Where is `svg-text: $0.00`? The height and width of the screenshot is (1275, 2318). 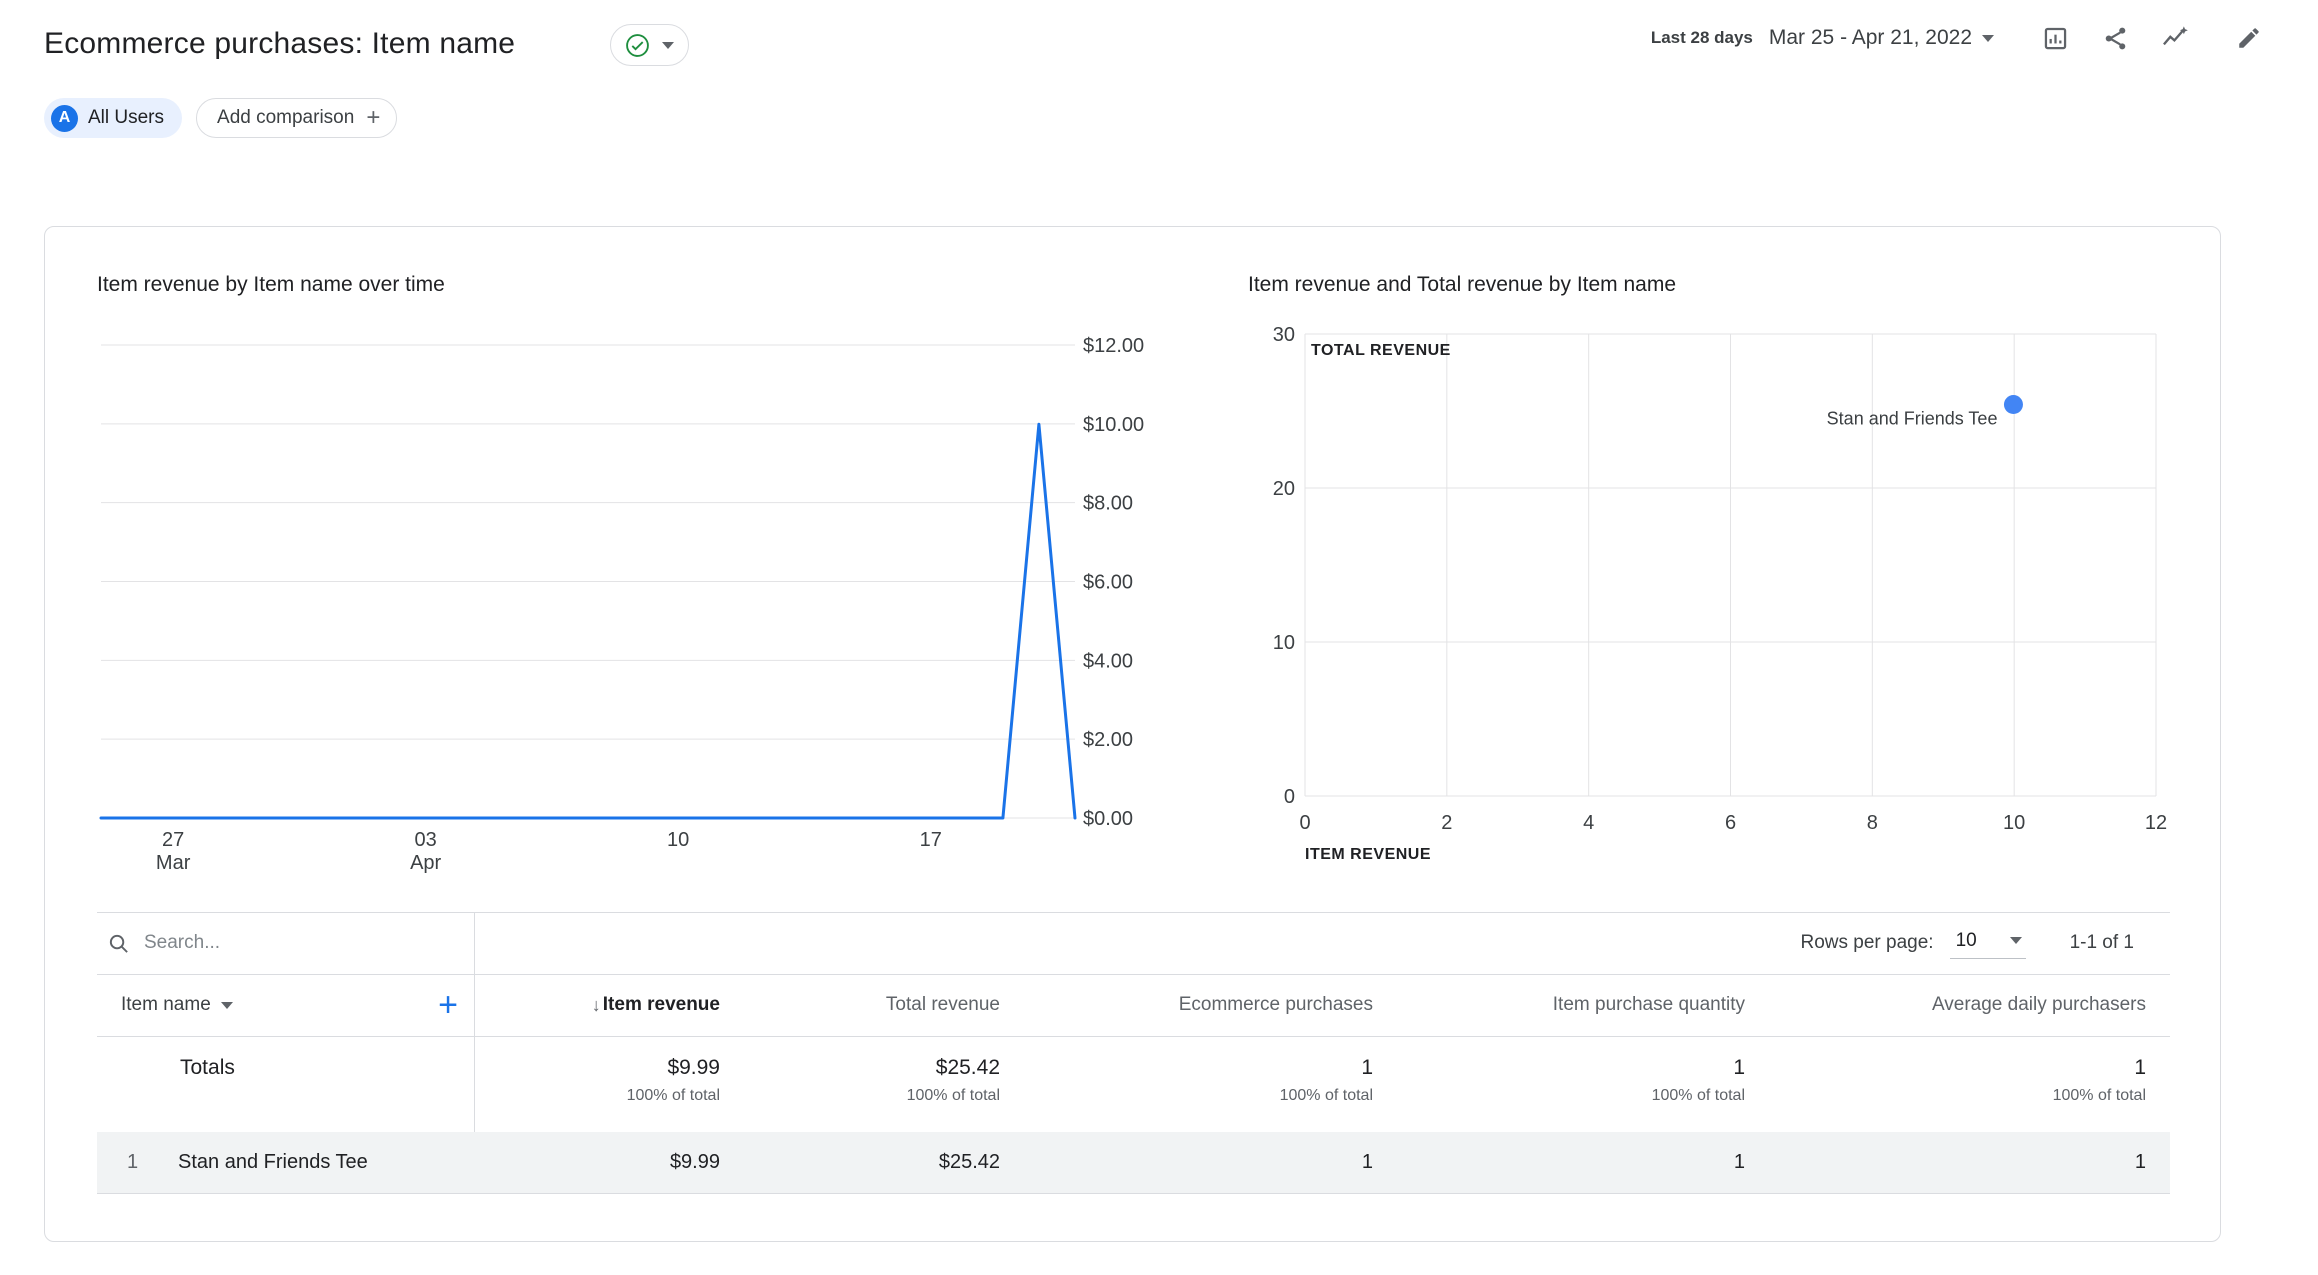 svg-text: $0.00 is located at coordinates (1108, 819).